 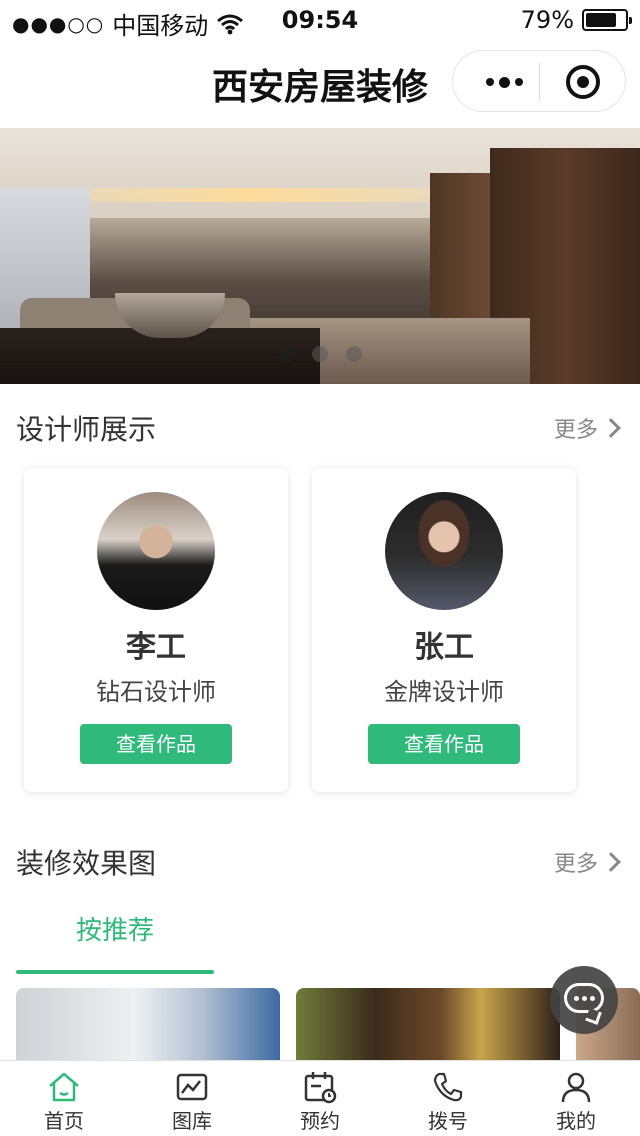 What do you see at coordinates (504, 82) in the screenshot?
I see `more-options-icon` at bounding box center [504, 82].